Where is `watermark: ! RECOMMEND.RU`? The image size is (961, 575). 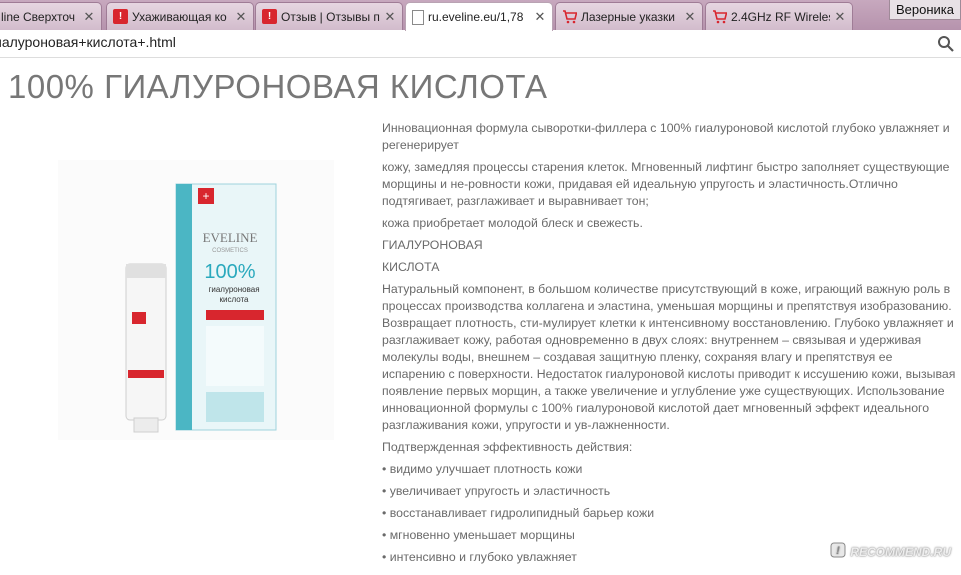
watermark: ! RECOMMEND.RU is located at coordinates (890, 551).